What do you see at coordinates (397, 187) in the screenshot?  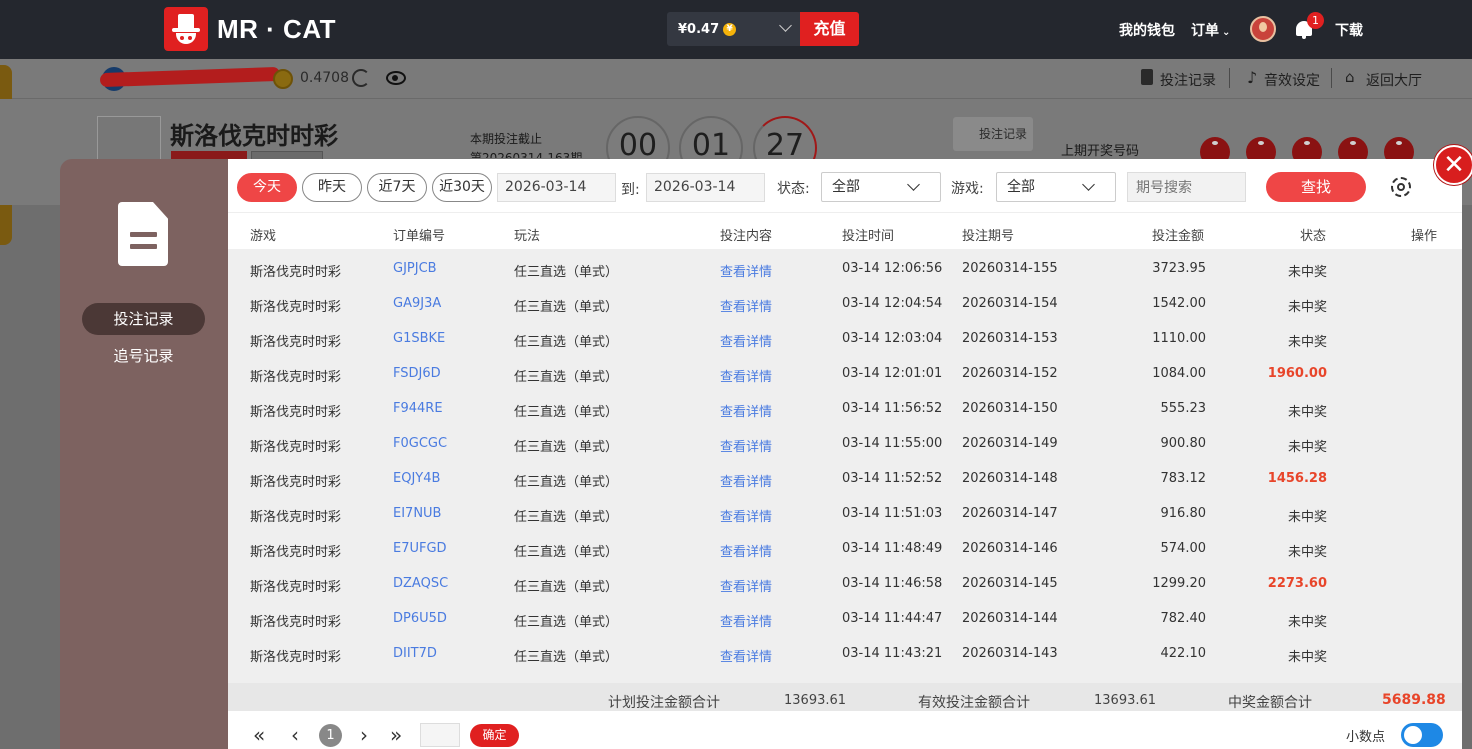 I see `range-7days-button: 近7天` at bounding box center [397, 187].